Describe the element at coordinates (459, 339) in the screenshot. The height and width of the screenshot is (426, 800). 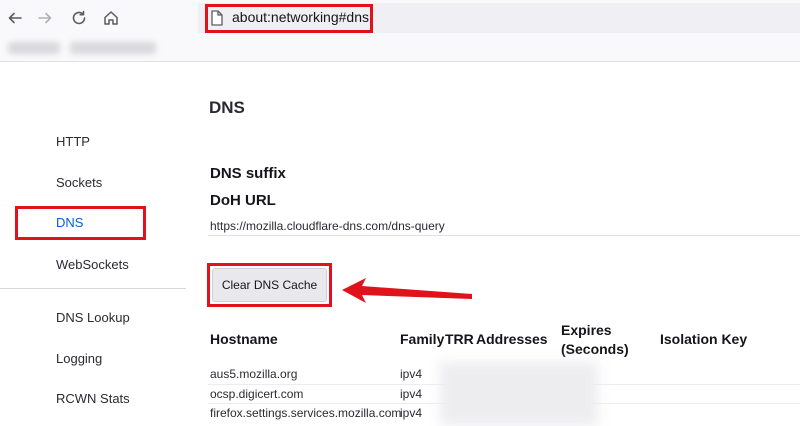
I see `column-header-trr: TRR` at that location.